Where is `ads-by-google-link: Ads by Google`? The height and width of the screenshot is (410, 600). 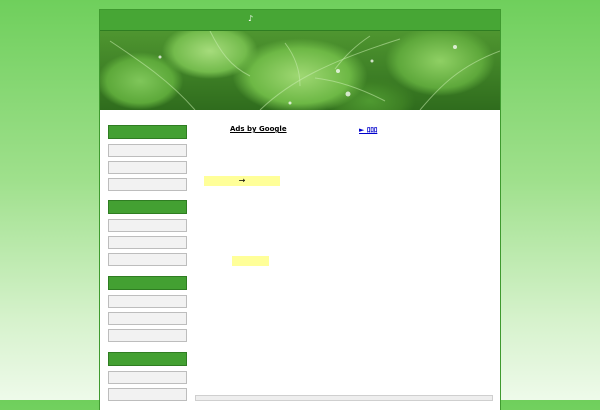
ads-by-google-link: Ads by Google is located at coordinates (258, 129).